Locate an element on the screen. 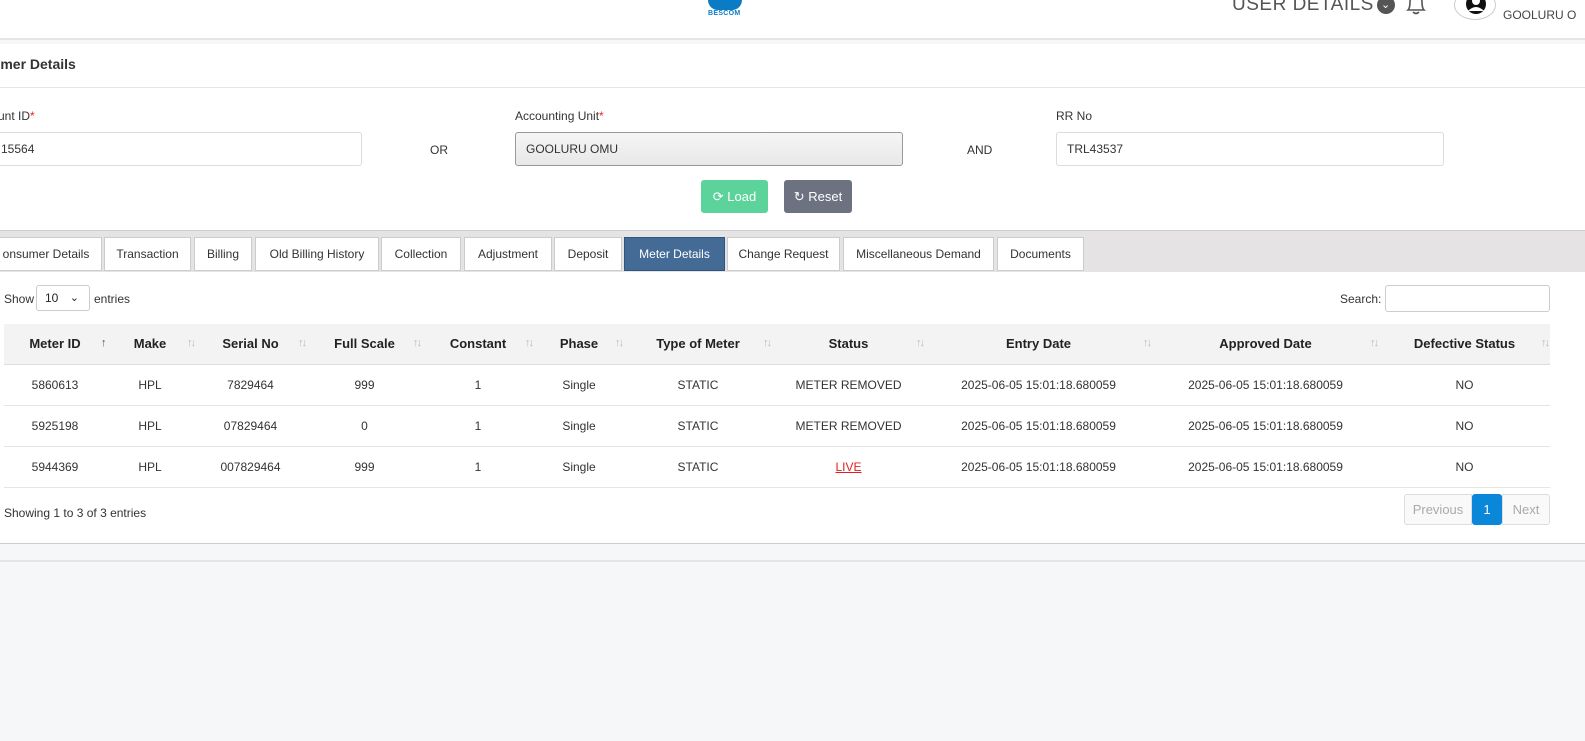 The image size is (1585, 741). top-navbar: BESCOM USER DETAILS ⌄ GOOLURU O is located at coordinates (792, 20).